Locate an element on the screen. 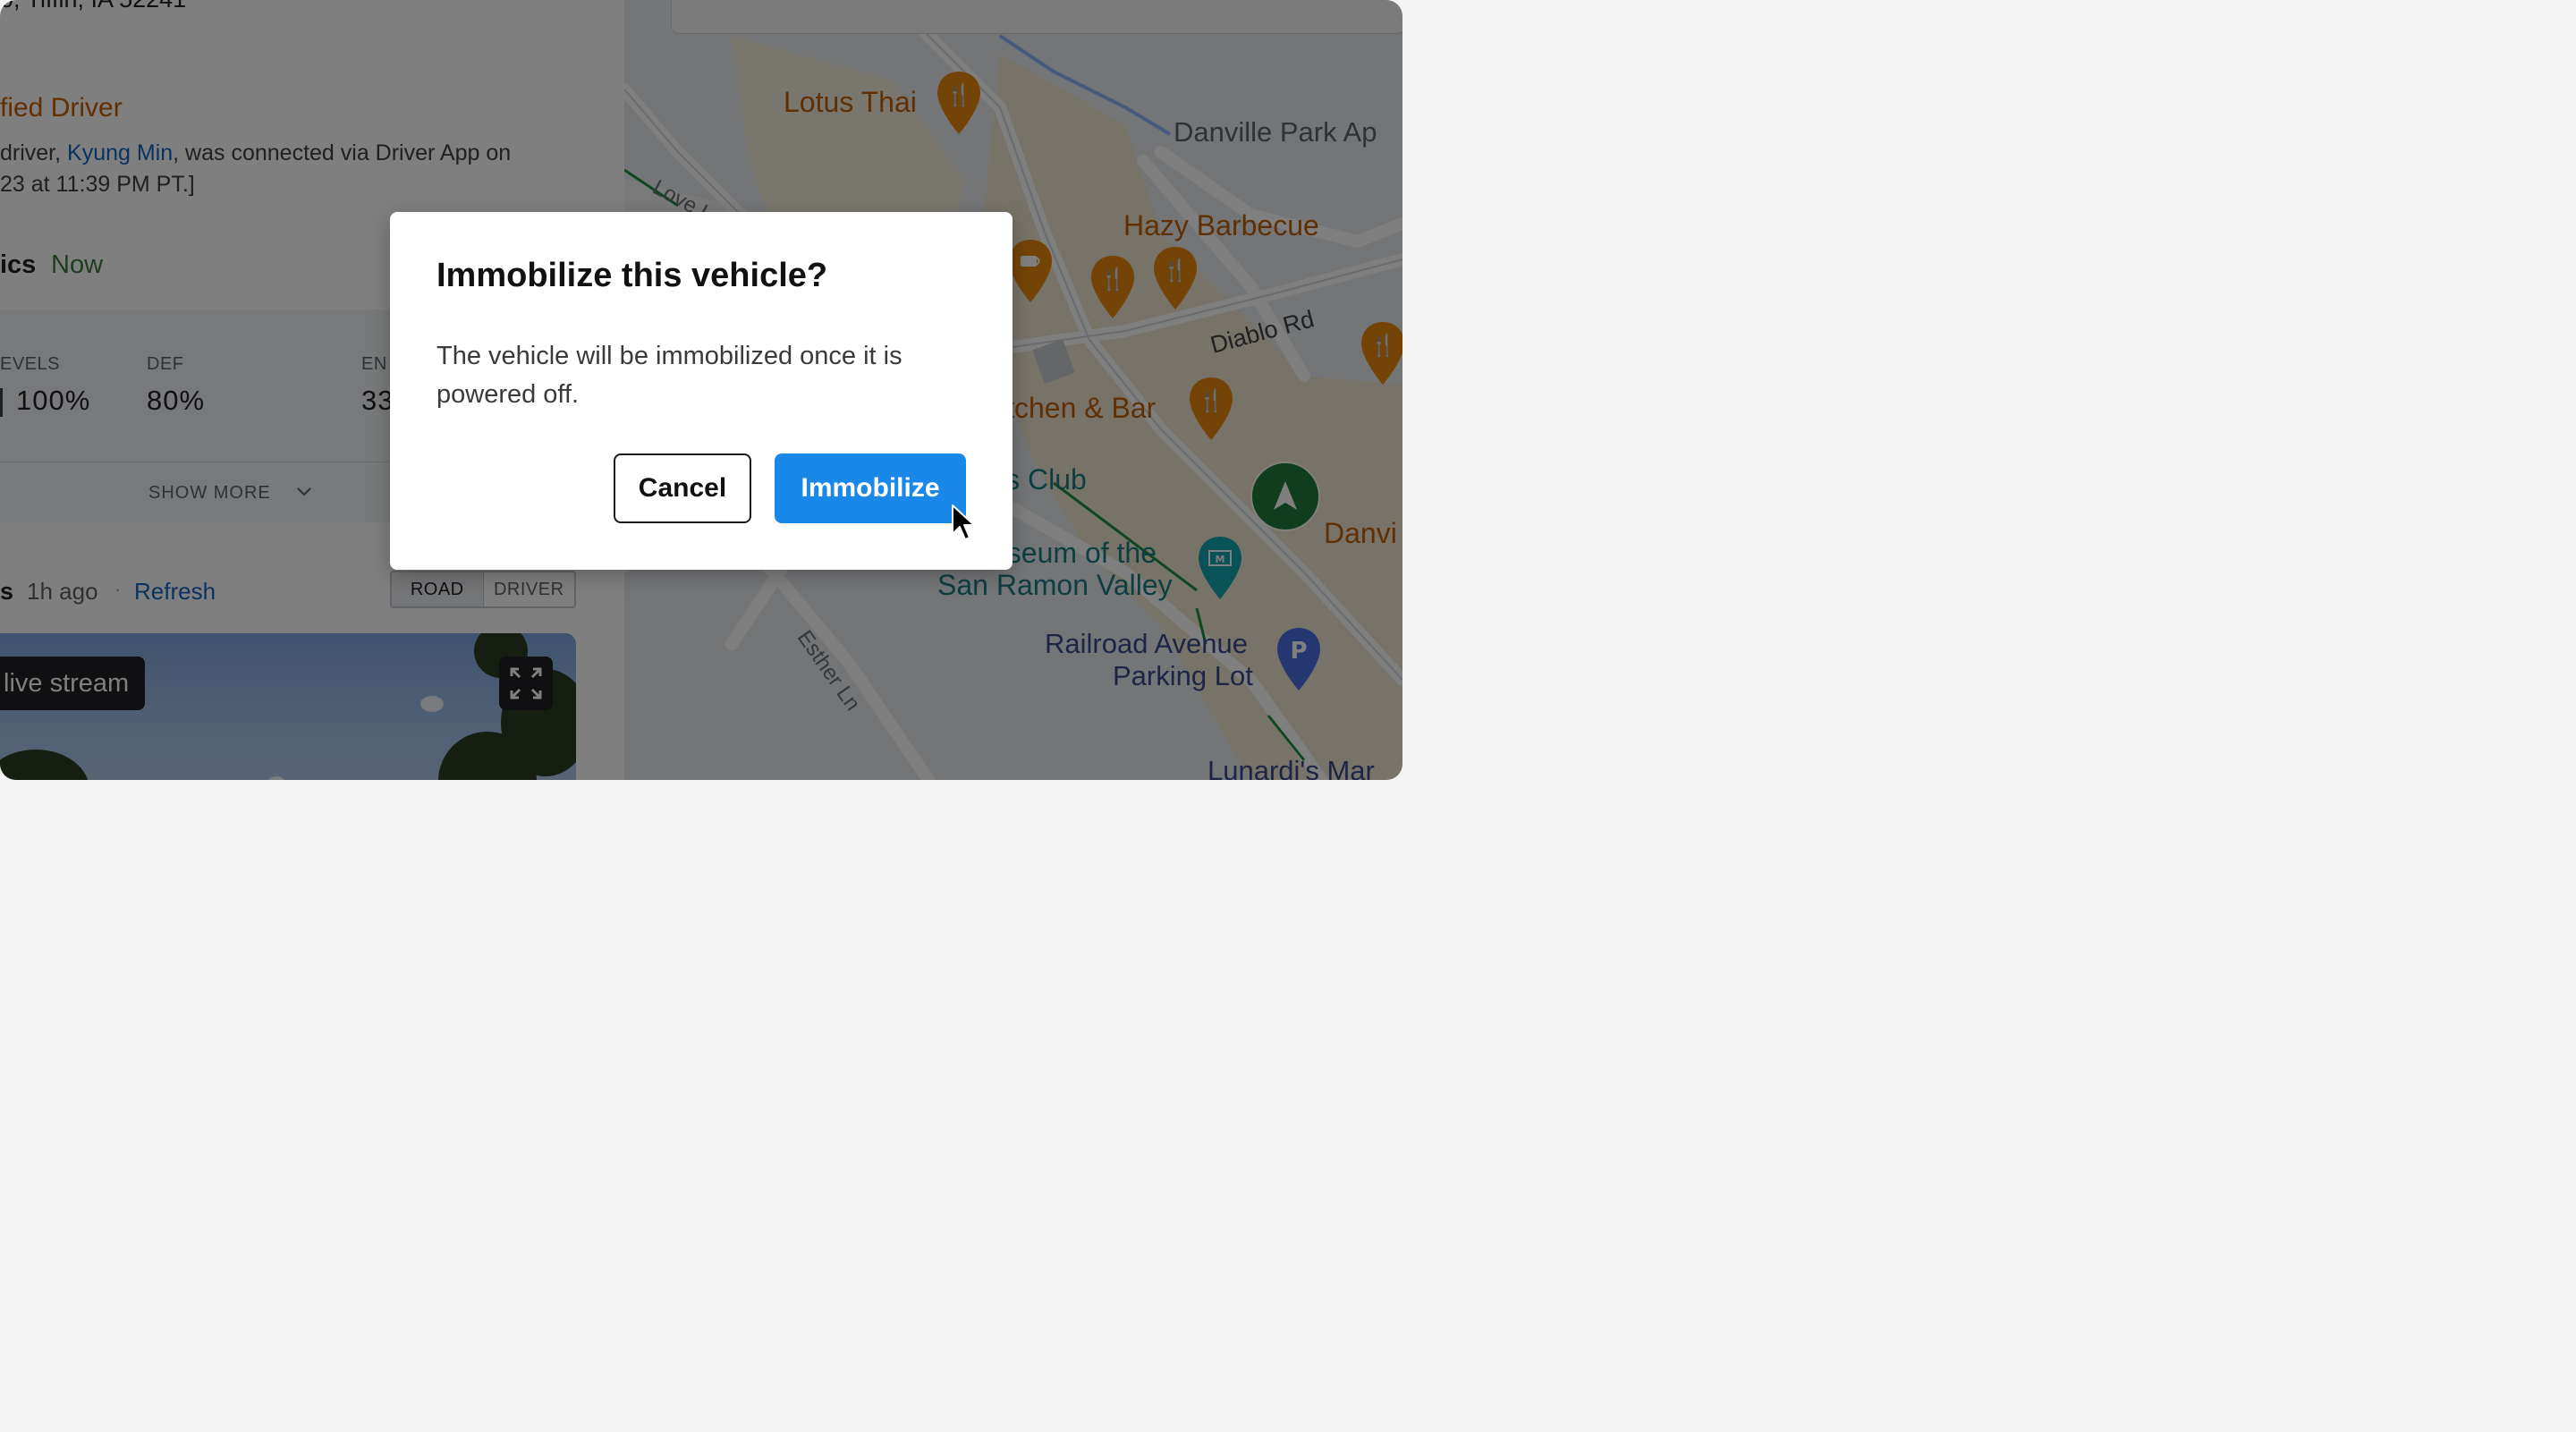 The height and width of the screenshot is (1432, 2576). immobilize-button: Immobilize is located at coordinates (870, 488).